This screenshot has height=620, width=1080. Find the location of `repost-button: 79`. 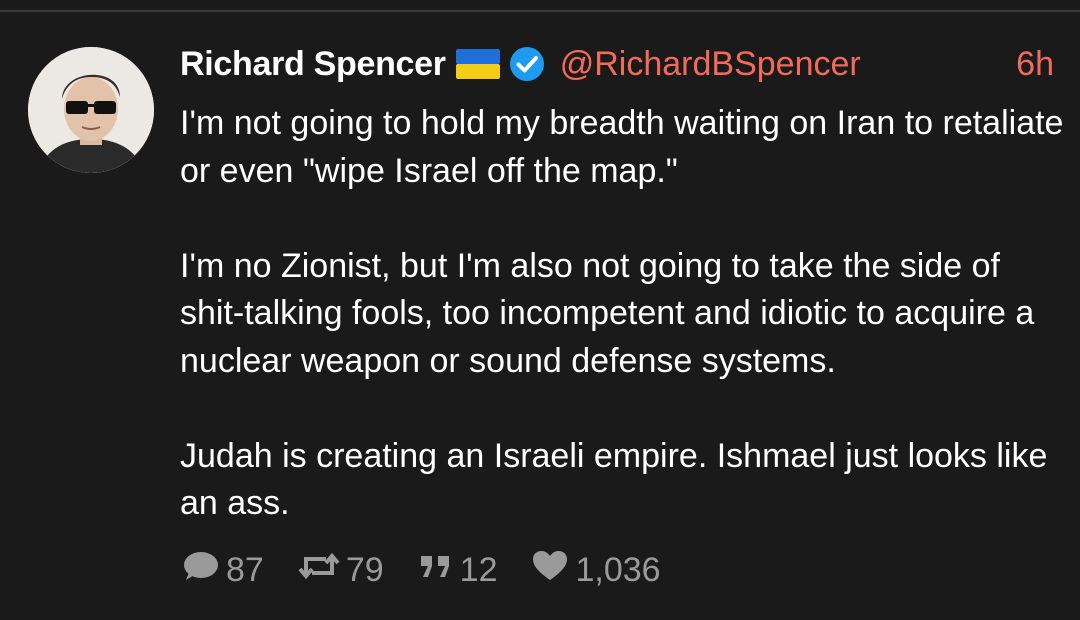

repost-button: 79 is located at coordinates (341, 570).